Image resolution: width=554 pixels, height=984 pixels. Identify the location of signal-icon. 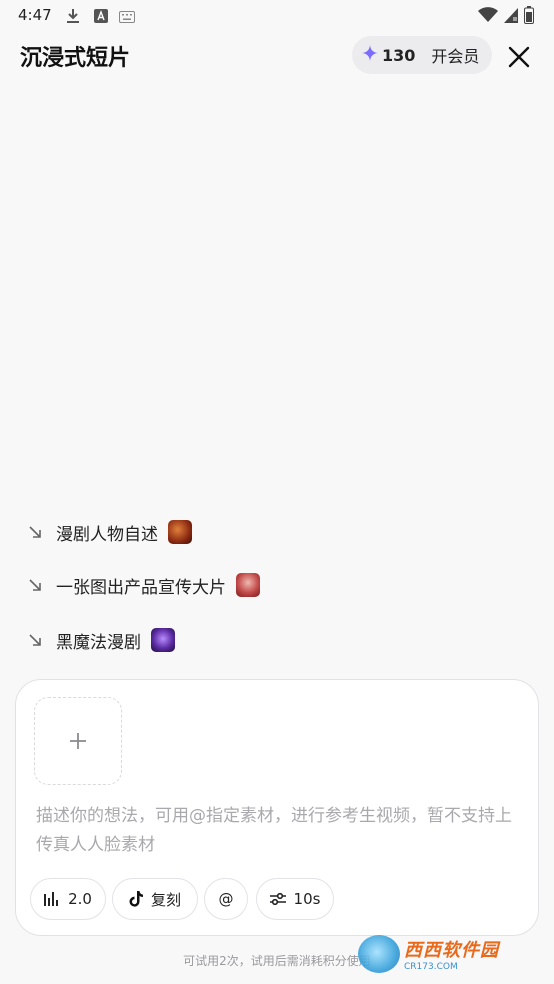
(511, 17).